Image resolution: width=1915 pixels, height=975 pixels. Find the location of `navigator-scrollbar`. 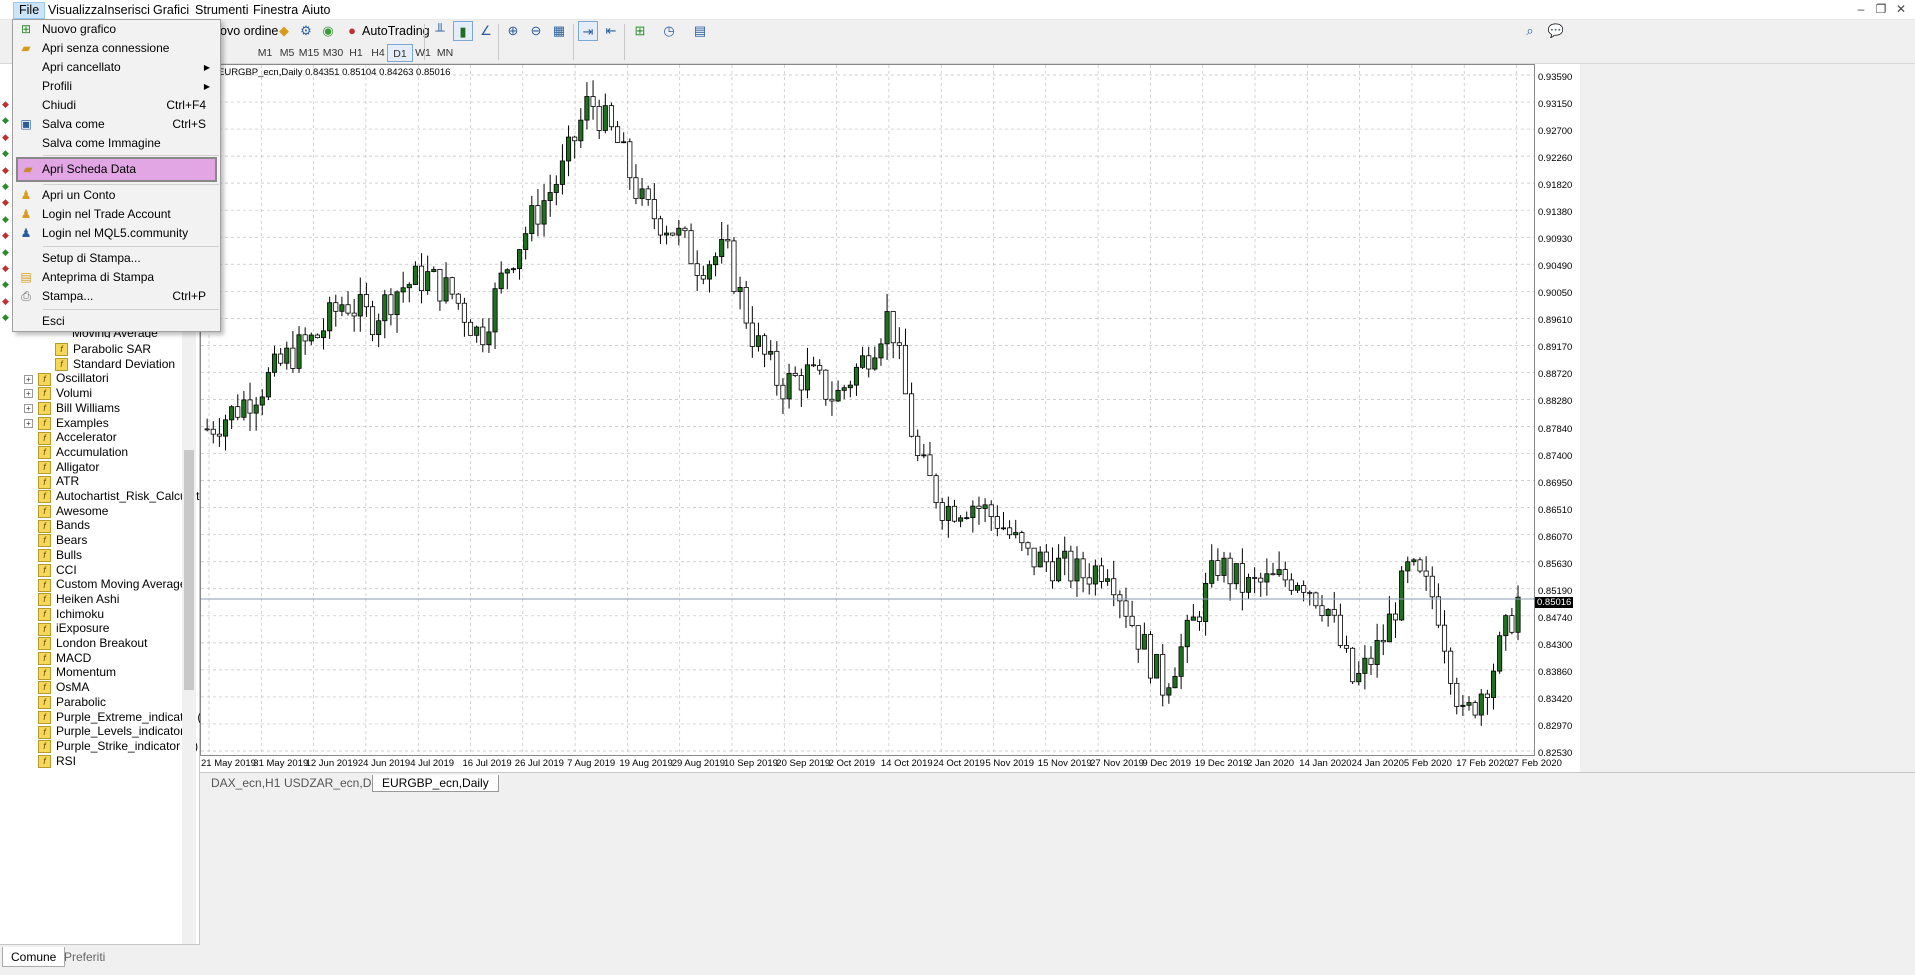

navigator-scrollbar is located at coordinates (189, 602).